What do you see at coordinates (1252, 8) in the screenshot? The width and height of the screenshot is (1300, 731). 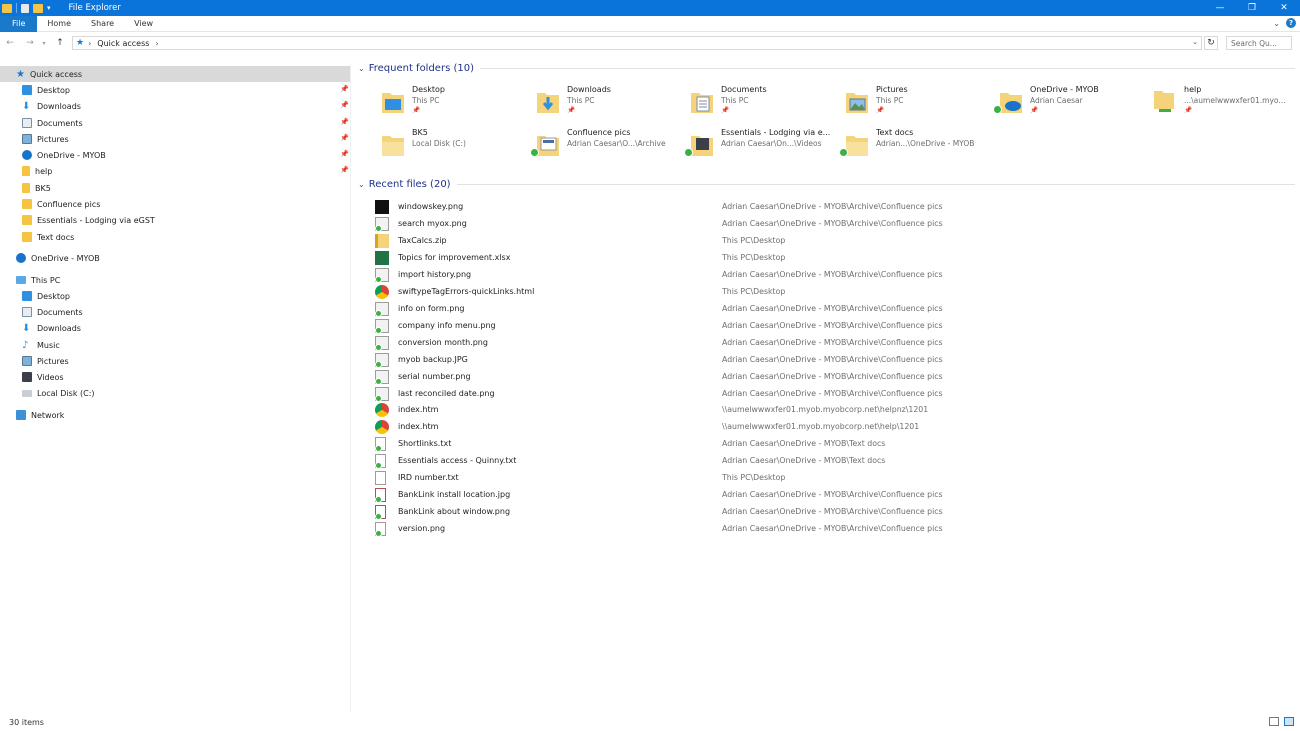 I see `restore-button: ❐` at bounding box center [1252, 8].